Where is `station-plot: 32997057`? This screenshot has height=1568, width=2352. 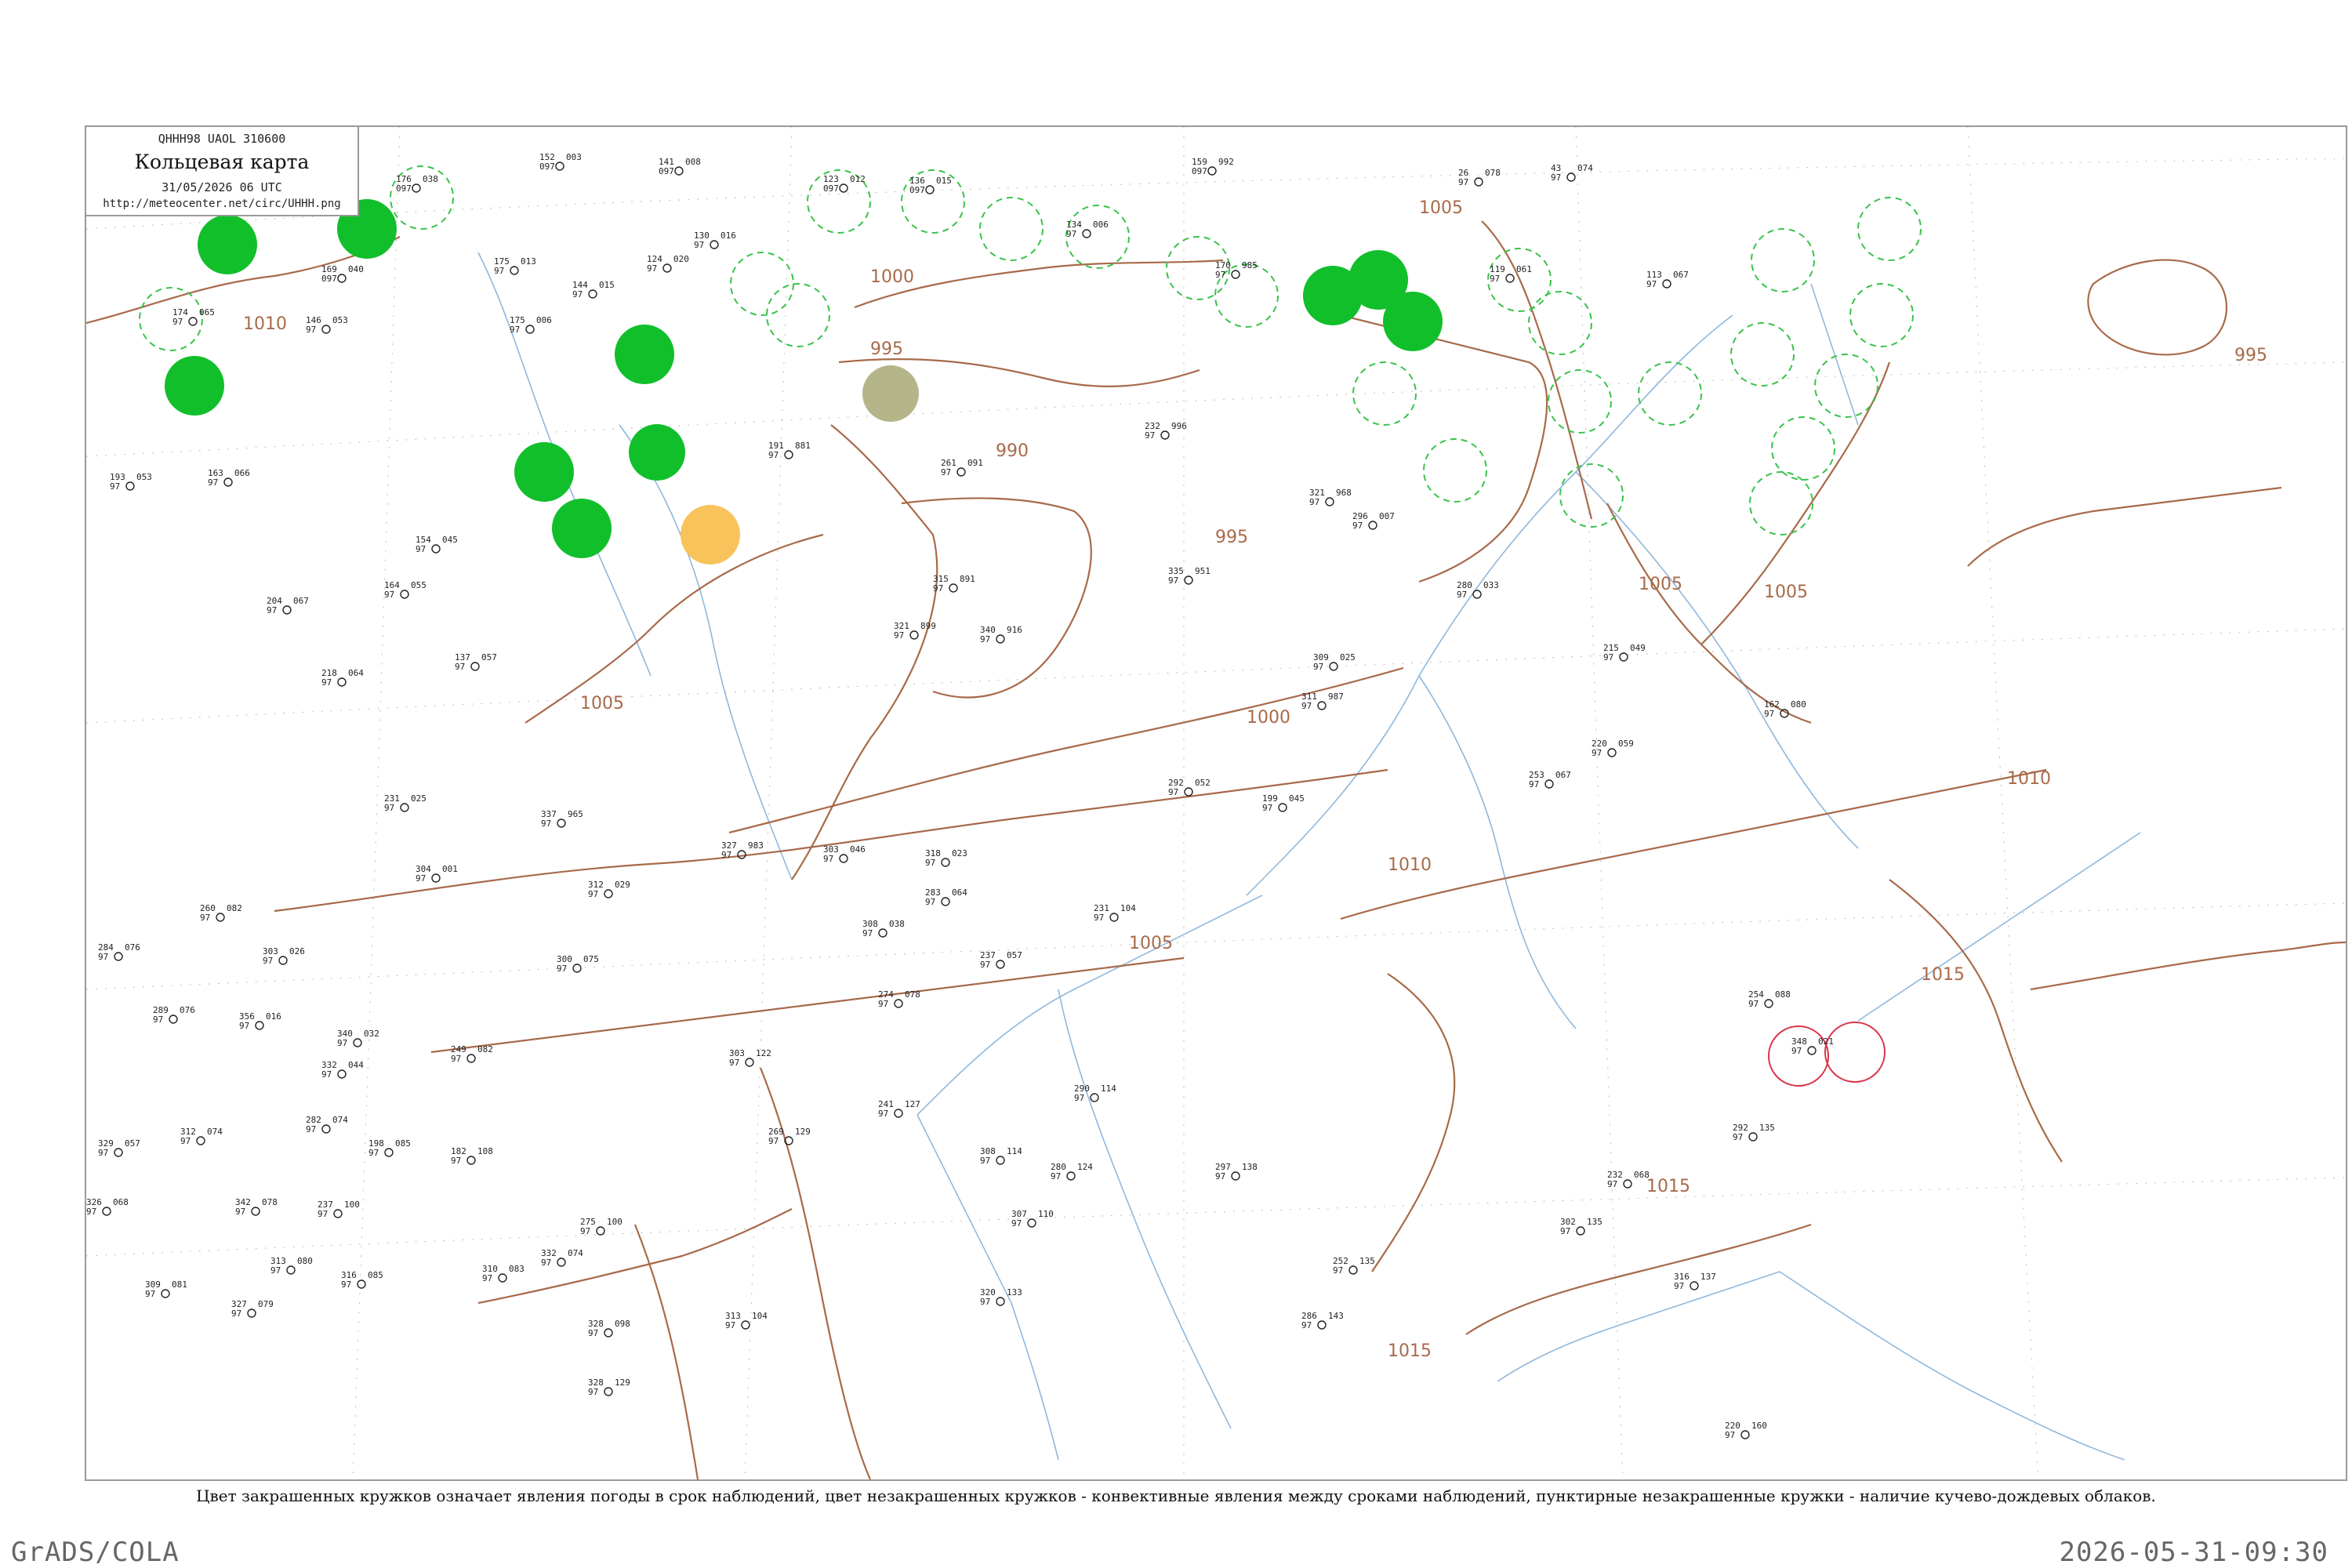
station-plot: 32997057 is located at coordinates (119, 1148).